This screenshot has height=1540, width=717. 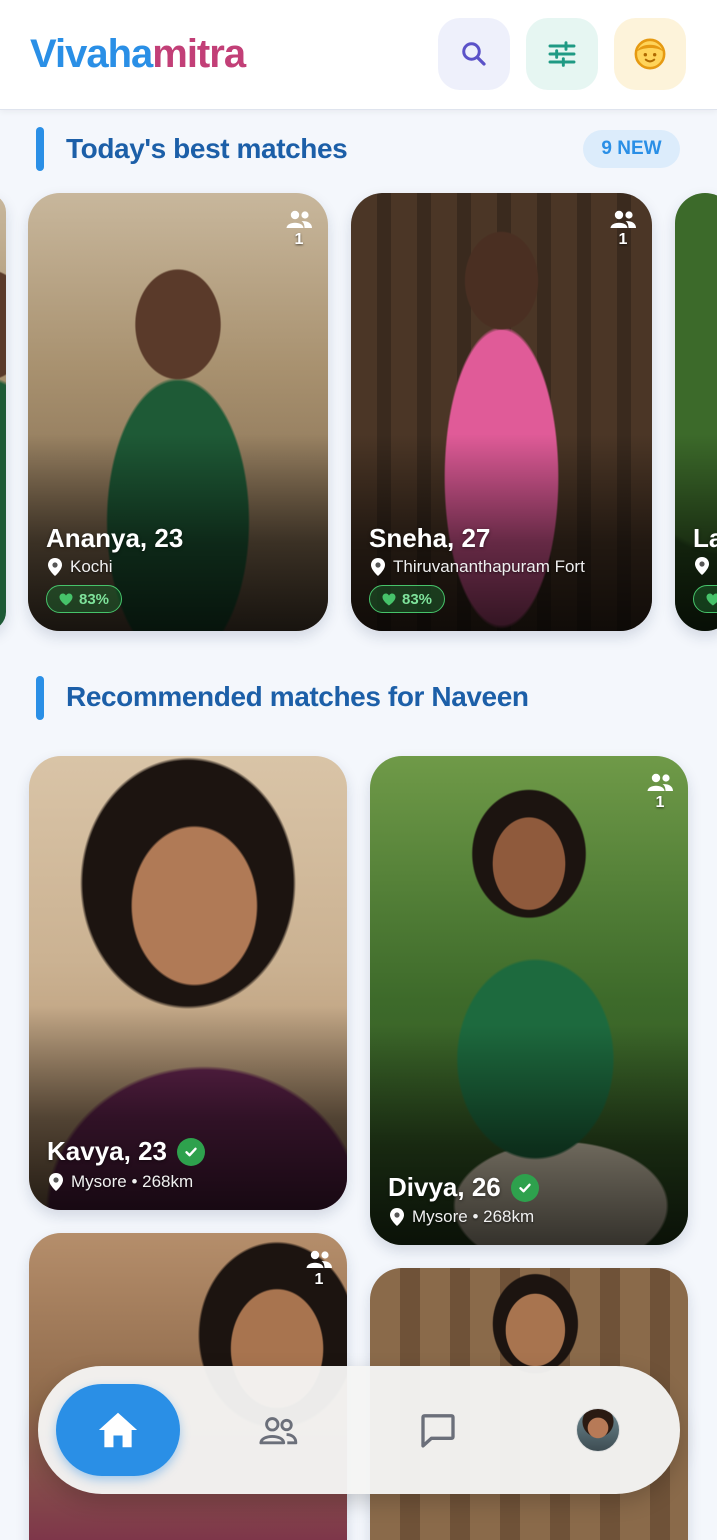 I want to click on card-name: Kavya, 23, so click(x=126, y=1151).